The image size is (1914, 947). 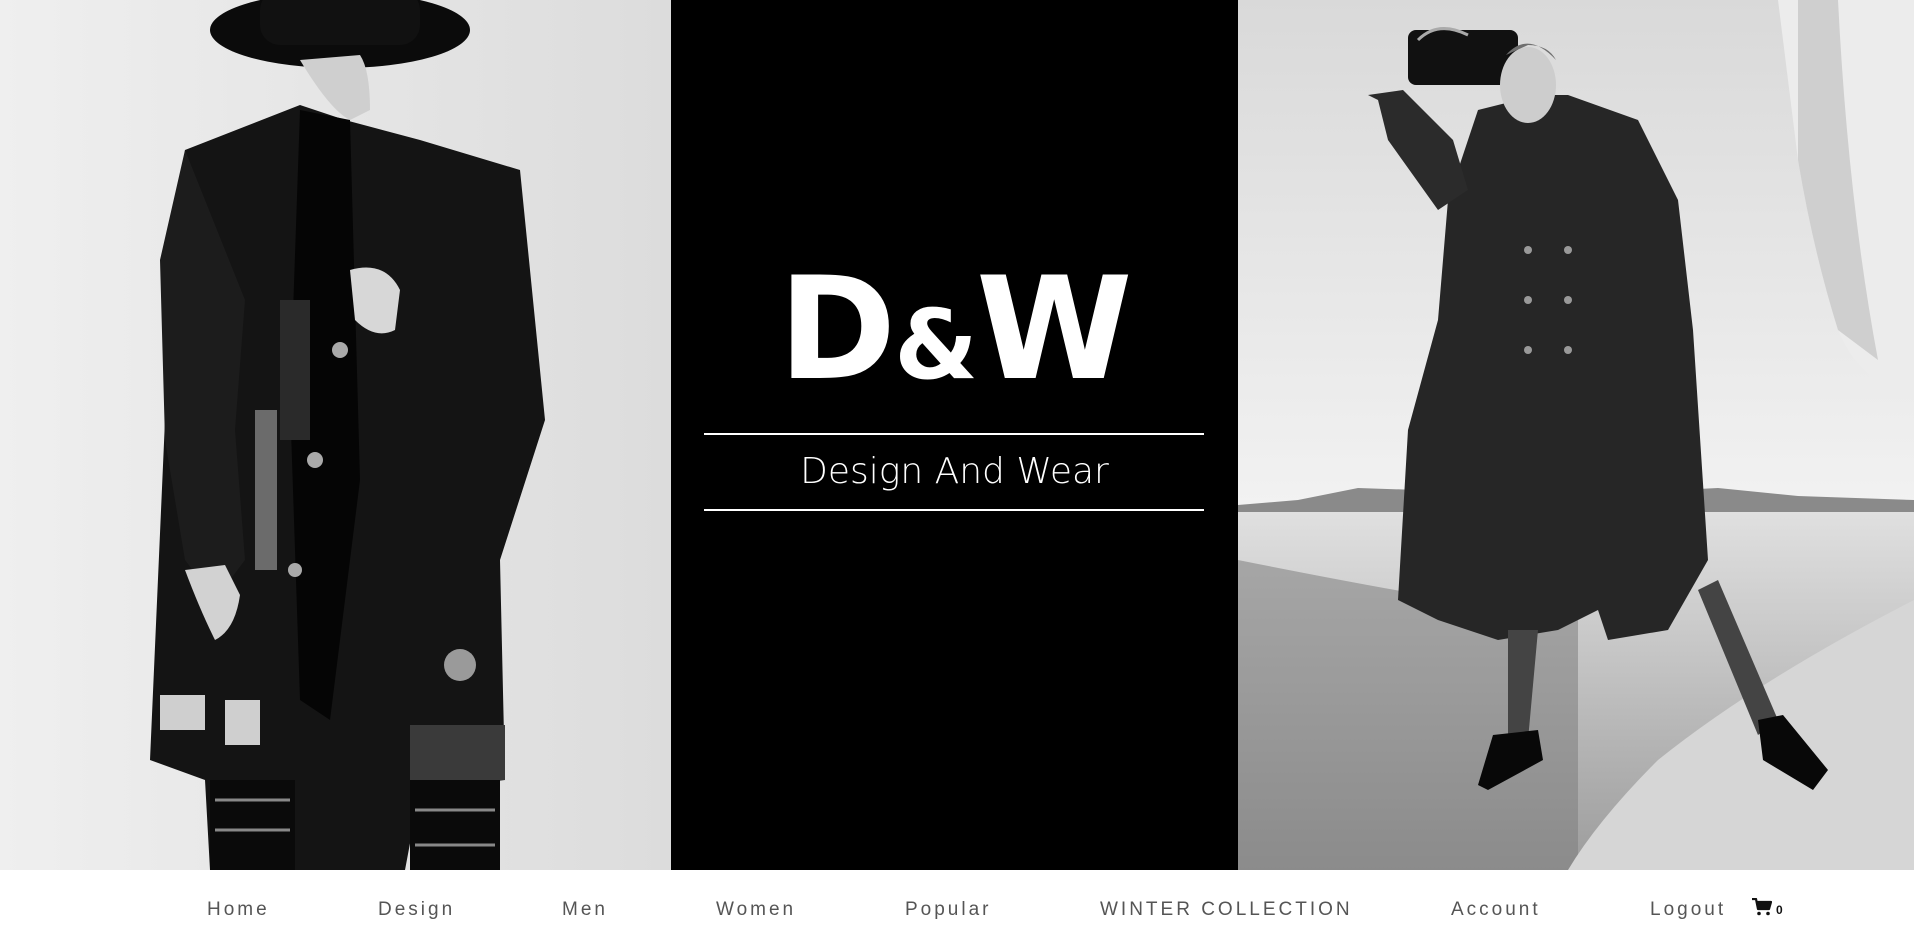 What do you see at coordinates (1226, 910) in the screenshot?
I see `nav-winter-collection-link: WINTER COLLECTION` at bounding box center [1226, 910].